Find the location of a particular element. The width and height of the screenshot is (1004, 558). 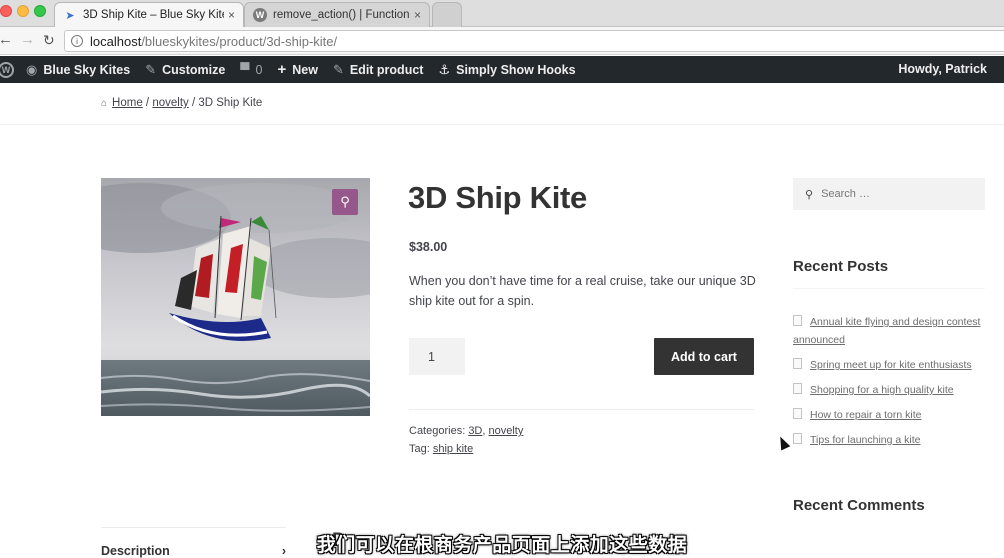

reload-icon: ↻ is located at coordinates (49, 40).